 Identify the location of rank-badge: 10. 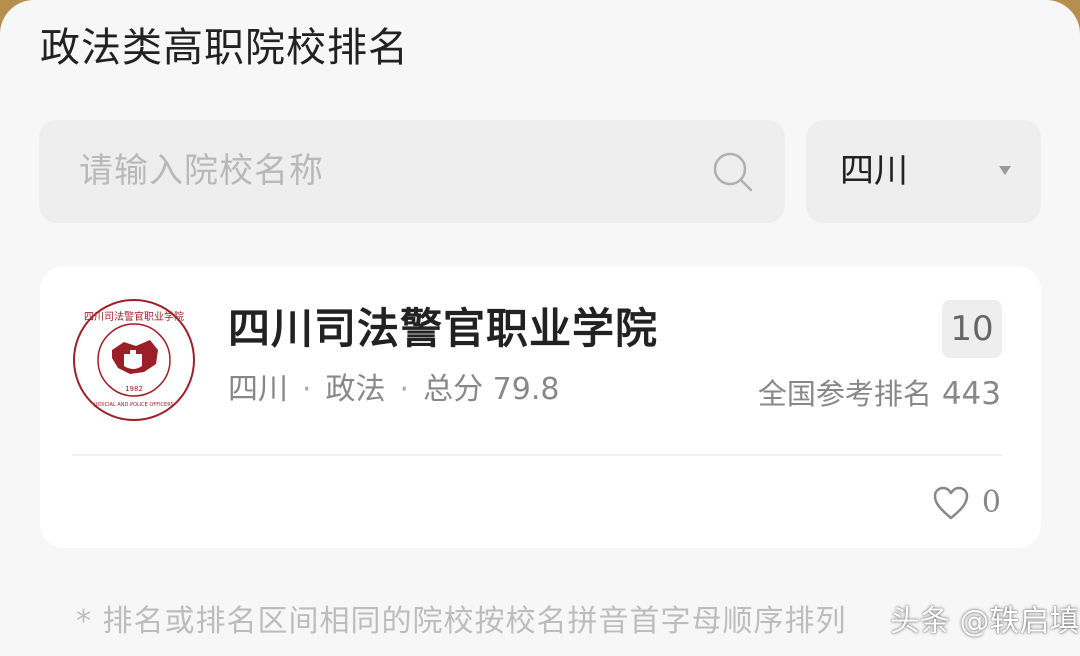
(972, 329).